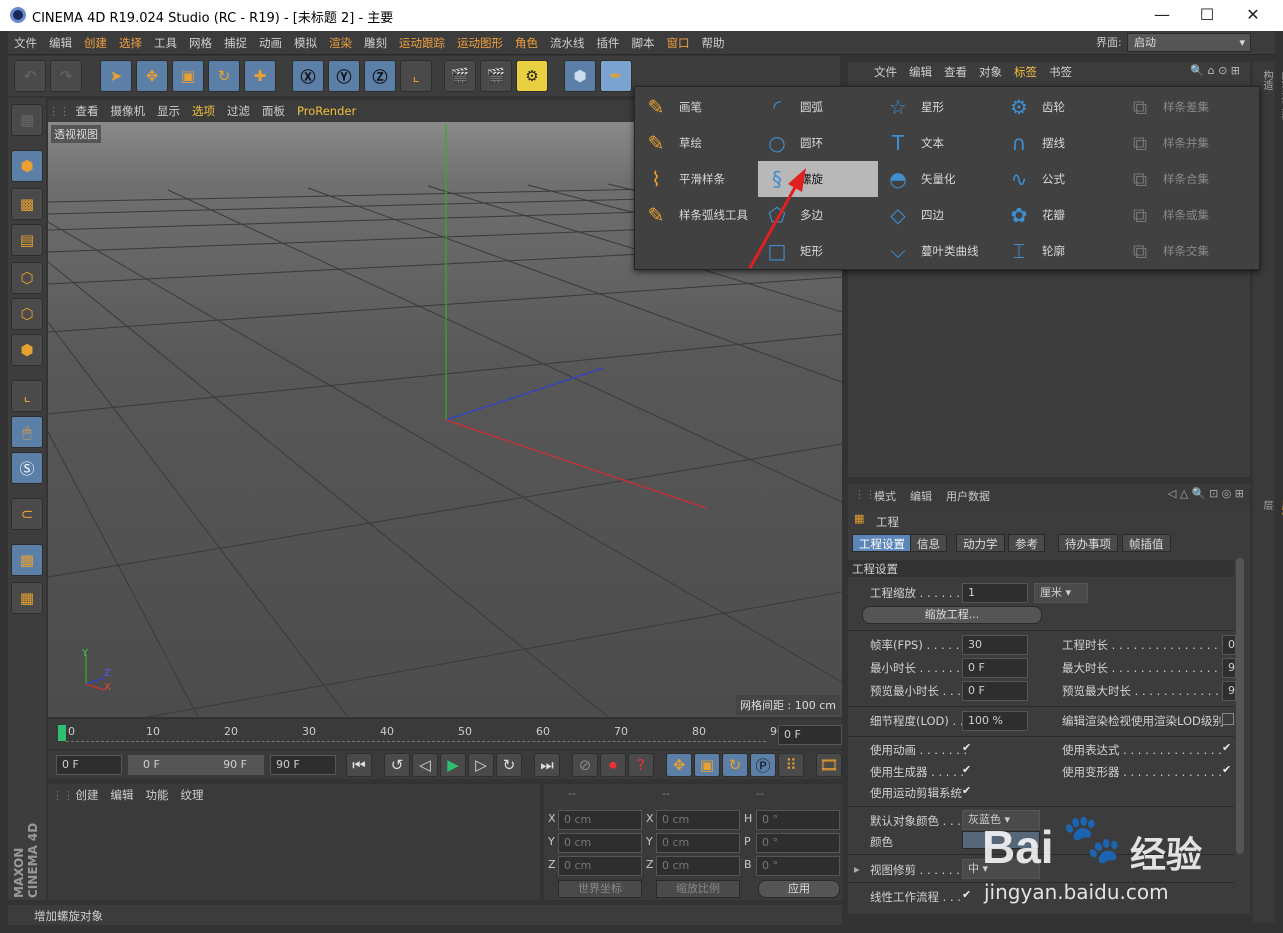 This screenshot has height=933, width=1283. Describe the element at coordinates (238, 111) in the screenshot. I see `viewport-menu-item-4: 过滤` at that location.